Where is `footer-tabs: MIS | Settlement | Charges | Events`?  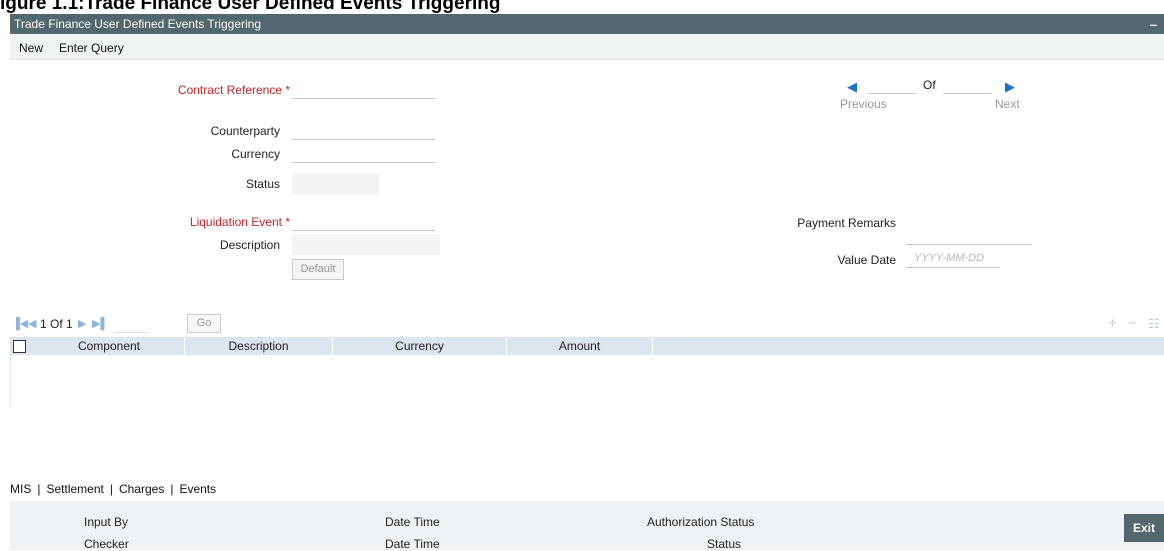 footer-tabs: MIS | Settlement | Charges | Events is located at coordinates (113, 489).